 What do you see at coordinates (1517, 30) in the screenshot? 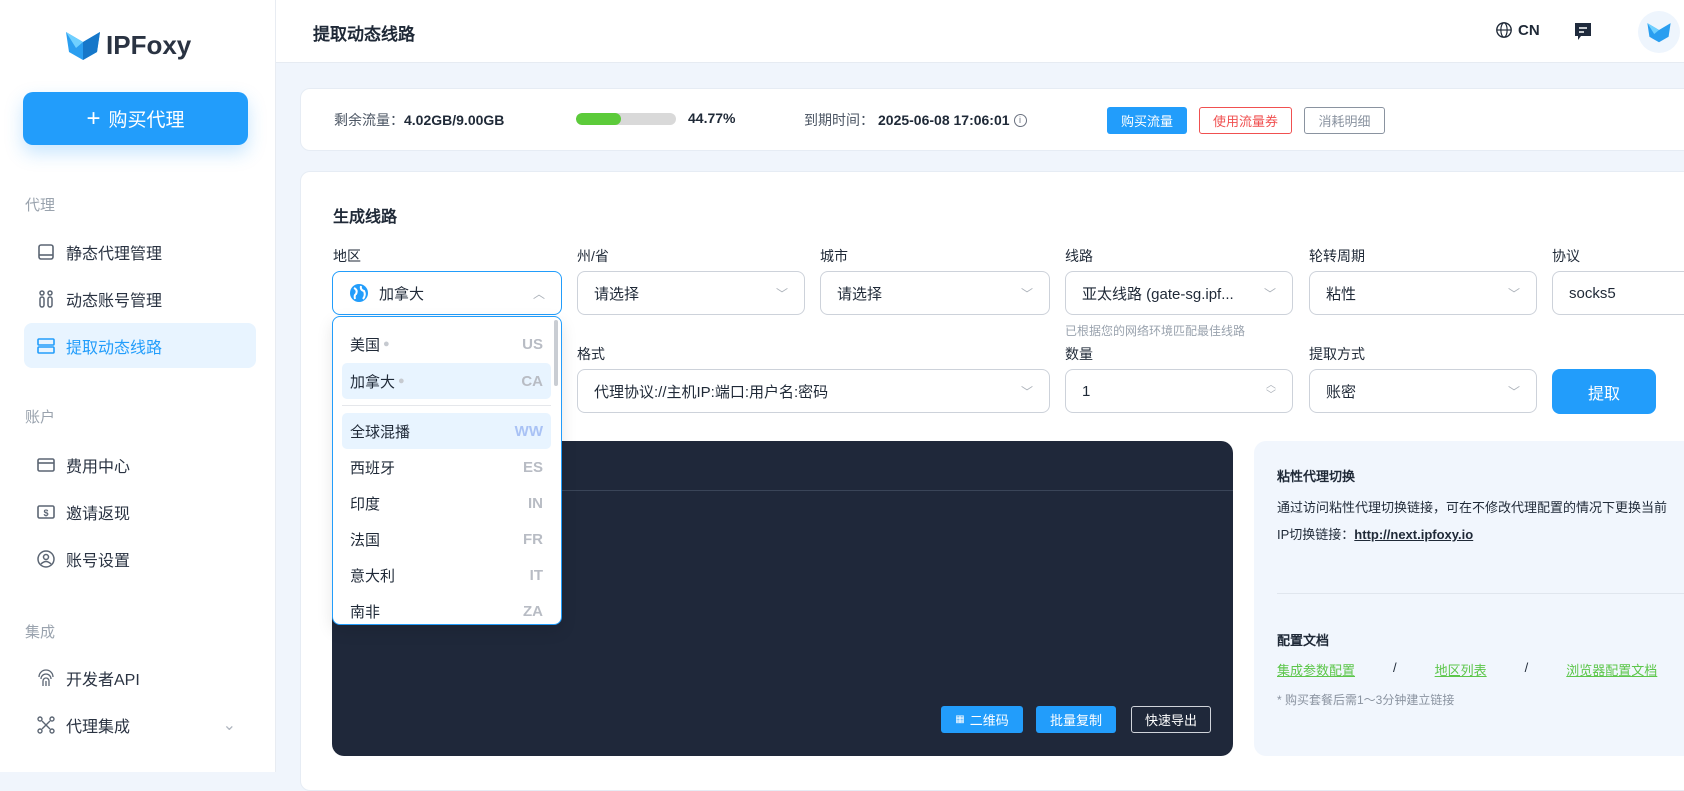
I see `language-switch: CN` at bounding box center [1517, 30].